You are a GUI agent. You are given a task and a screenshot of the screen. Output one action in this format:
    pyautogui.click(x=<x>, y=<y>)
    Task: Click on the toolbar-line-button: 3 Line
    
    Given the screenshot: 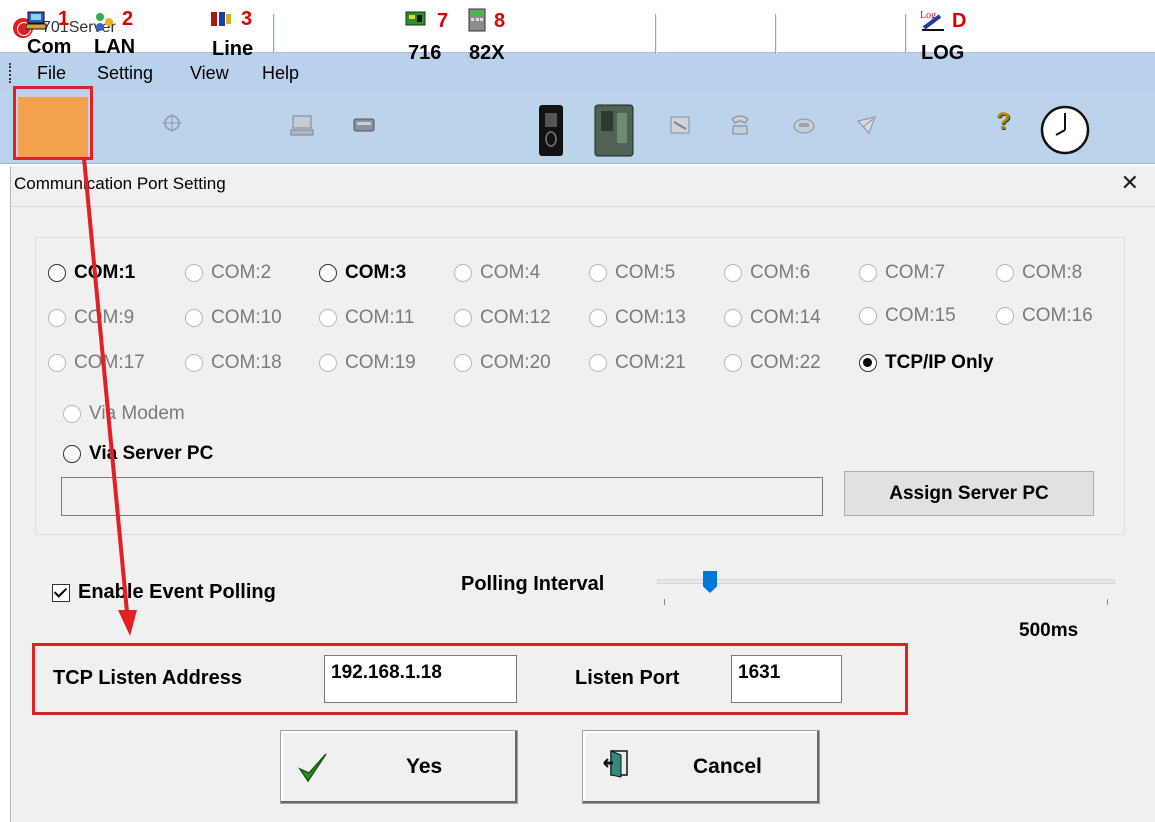 What is the action you would take?
    pyautogui.click(x=235, y=35)
    